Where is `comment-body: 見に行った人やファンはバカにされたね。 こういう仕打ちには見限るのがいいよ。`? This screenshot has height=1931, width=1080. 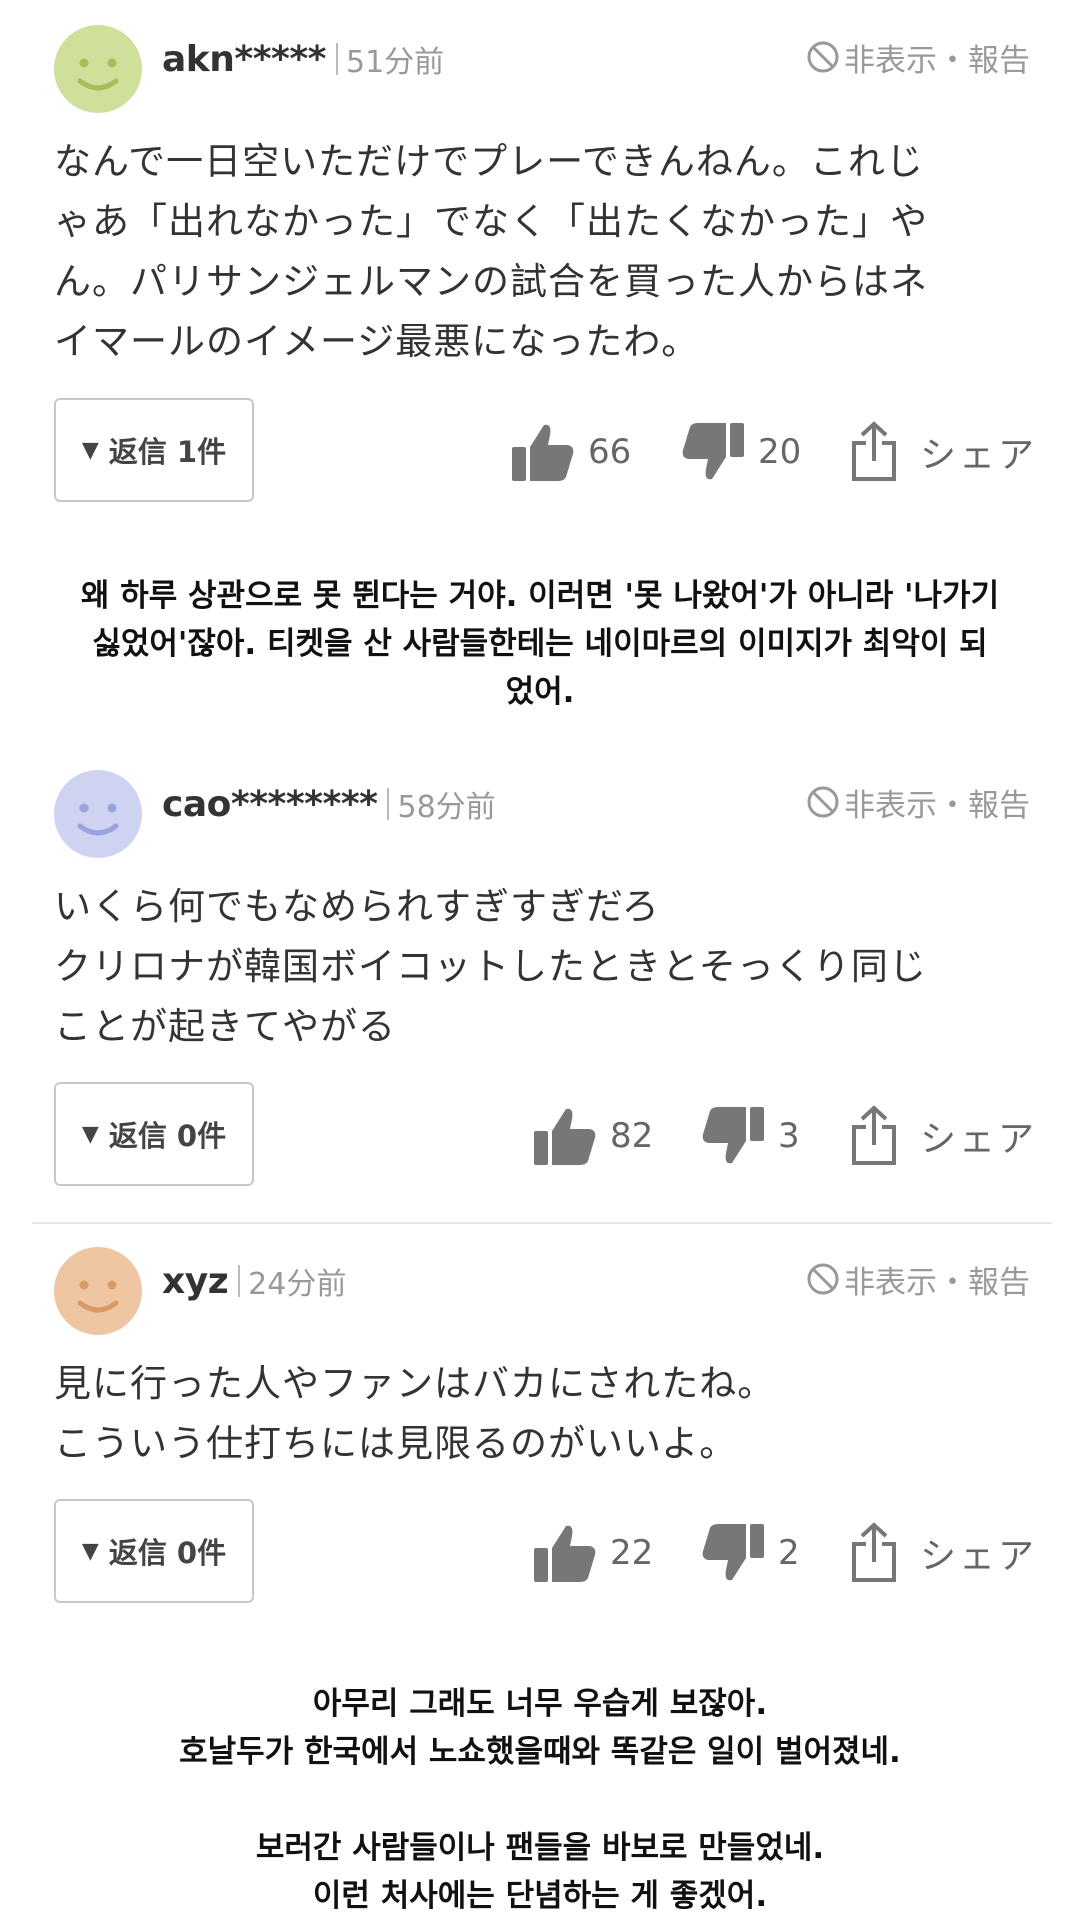
comment-body: 見に行った人やファンはバカにされたね。 こういう仕打ちには見限るのがいいよ。 is located at coordinates (534, 1414).